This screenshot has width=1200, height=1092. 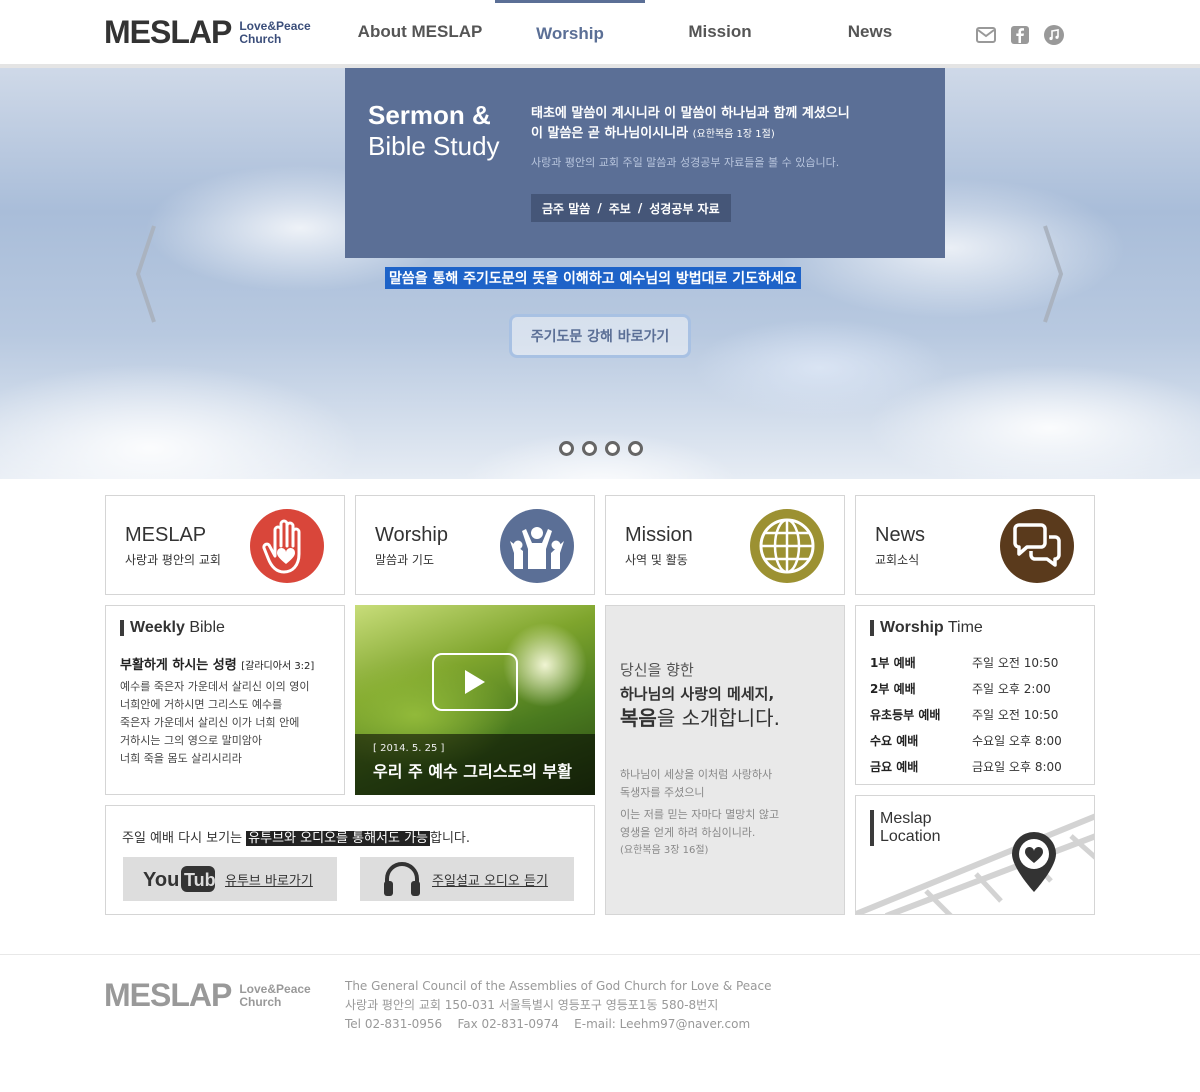 What do you see at coordinates (278, 666) in the screenshot?
I see `bible-verse-ref: [갈라디아서 3:2]` at bounding box center [278, 666].